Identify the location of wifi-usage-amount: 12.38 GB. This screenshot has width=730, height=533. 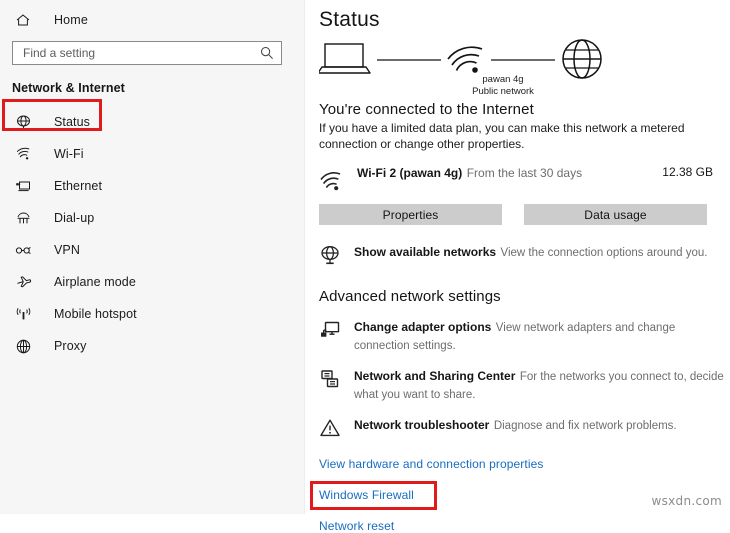
(687, 172).